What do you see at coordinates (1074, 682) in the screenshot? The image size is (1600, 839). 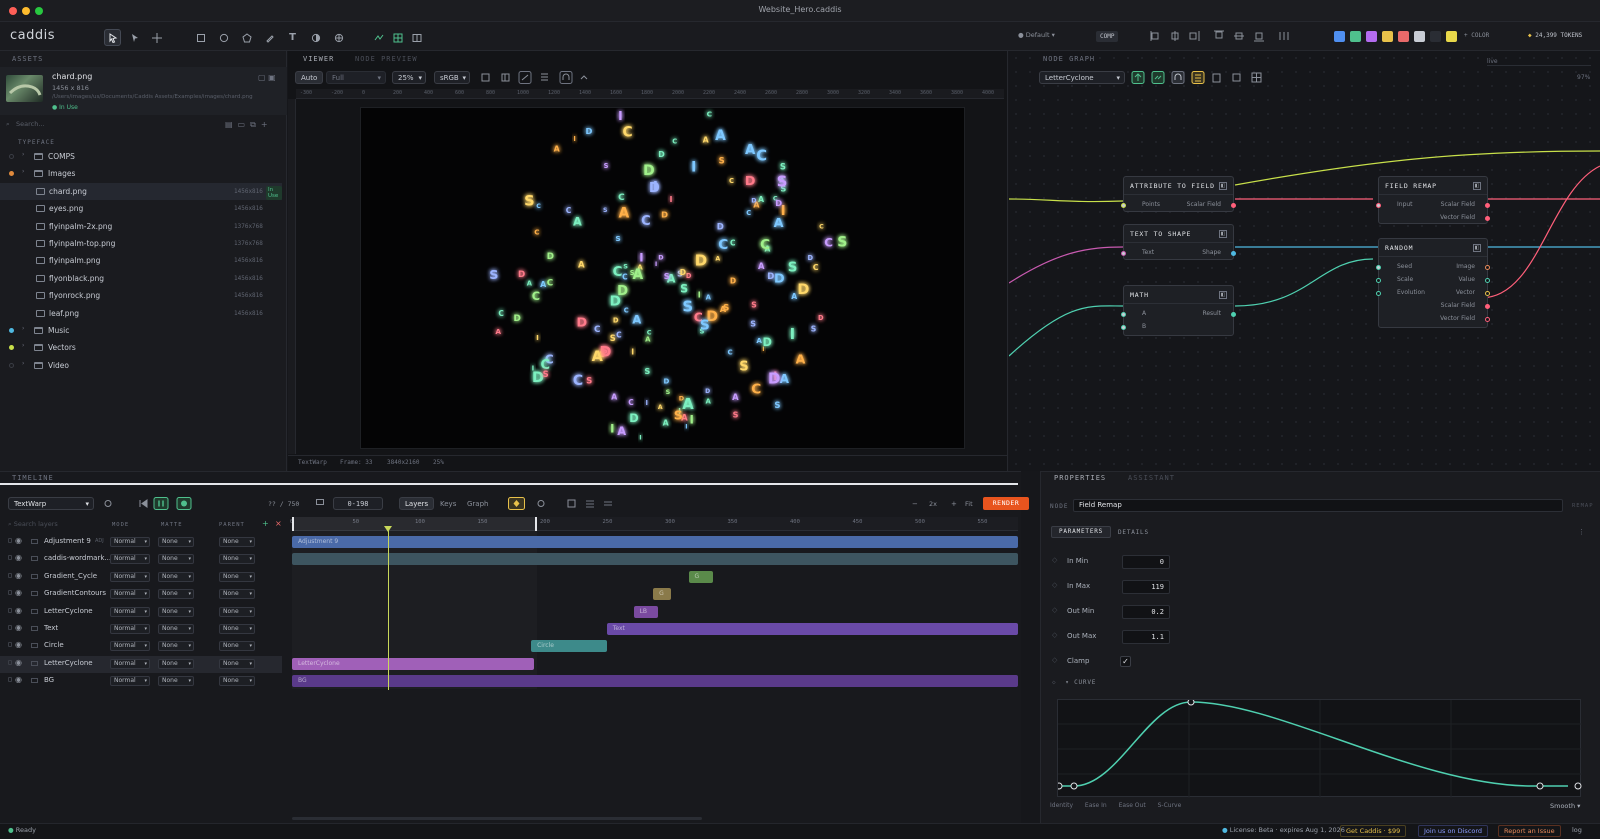 I see `curve-section: ◇ ▾ CURVE` at bounding box center [1074, 682].